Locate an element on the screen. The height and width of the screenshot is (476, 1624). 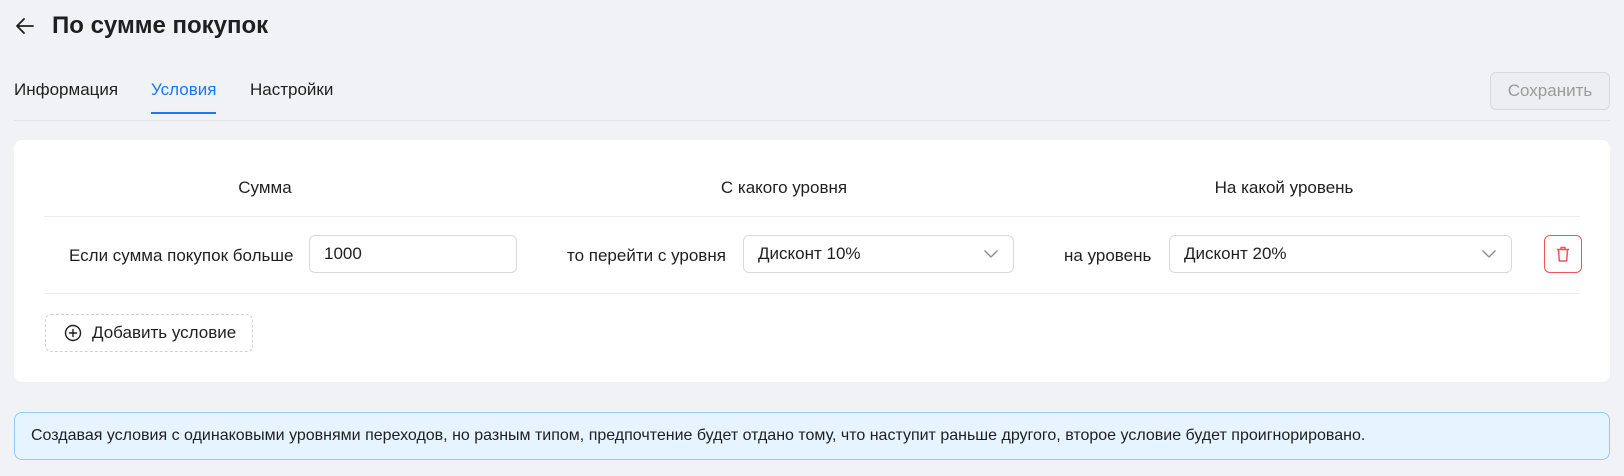
tabs-bar: Информация Условия Настройки Сохранить is located at coordinates (812, 94).